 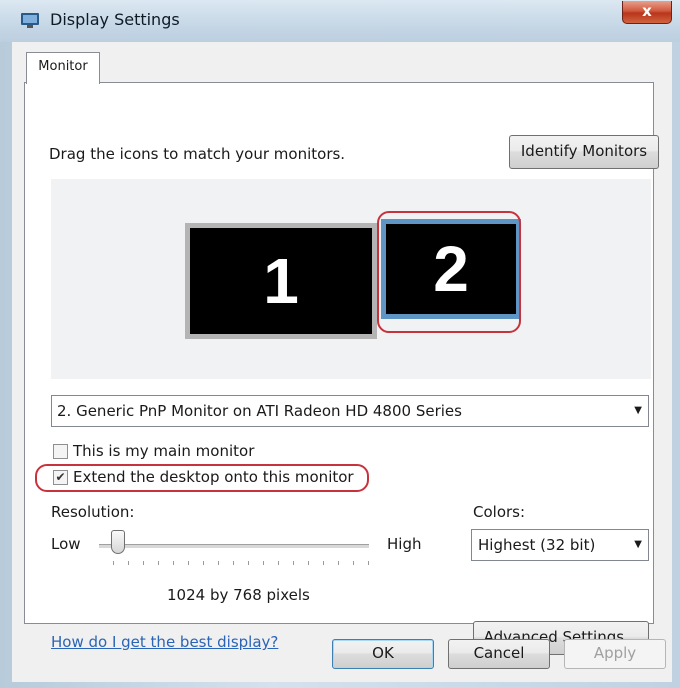 What do you see at coordinates (202, 478) in the screenshot?
I see `extend-desktop-highlight-ring` at bounding box center [202, 478].